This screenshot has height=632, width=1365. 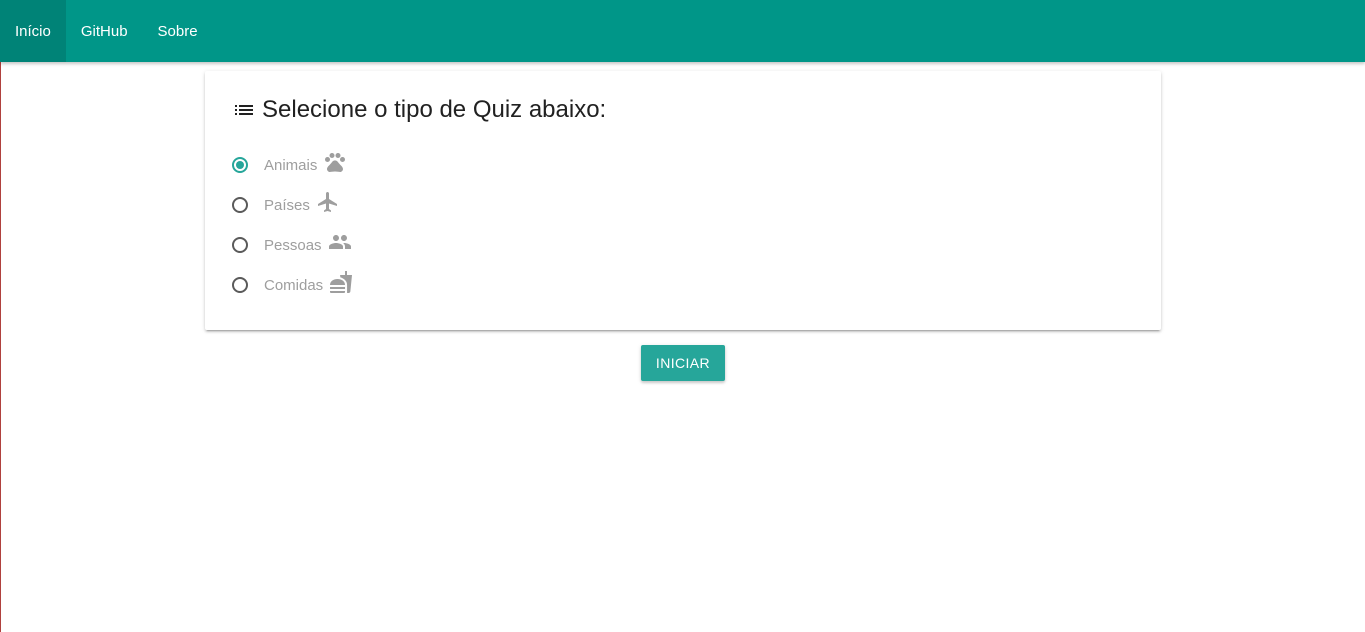 I want to click on nav-item-inicio: Início, so click(x=33, y=31).